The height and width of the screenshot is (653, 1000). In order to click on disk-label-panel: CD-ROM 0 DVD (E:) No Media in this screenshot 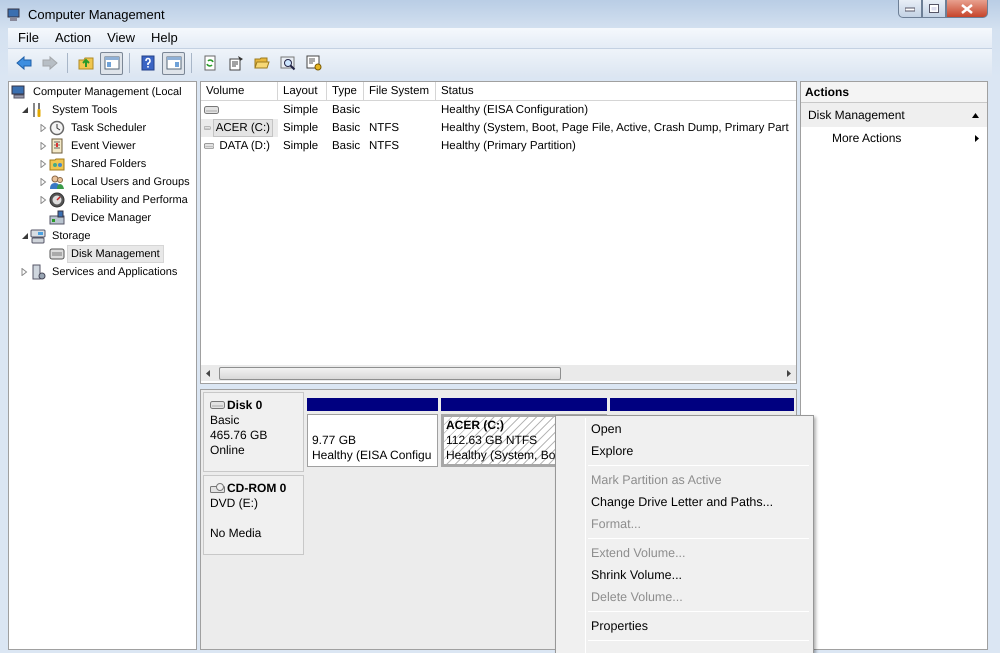, I will do `click(253, 515)`.